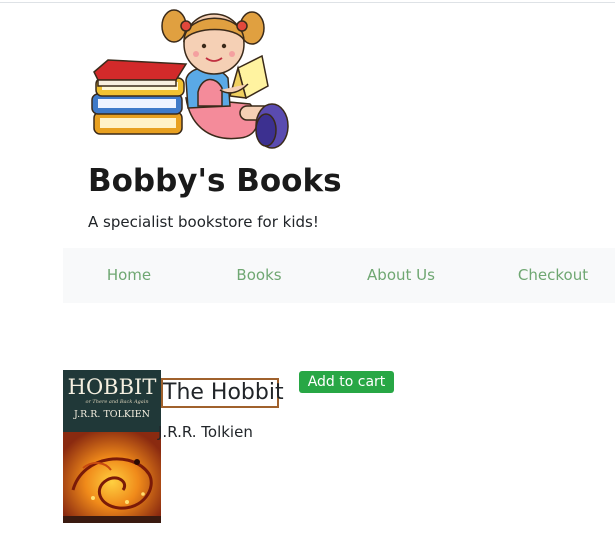  What do you see at coordinates (346, 382) in the screenshot?
I see `add-to-cart-button: Add to cart` at bounding box center [346, 382].